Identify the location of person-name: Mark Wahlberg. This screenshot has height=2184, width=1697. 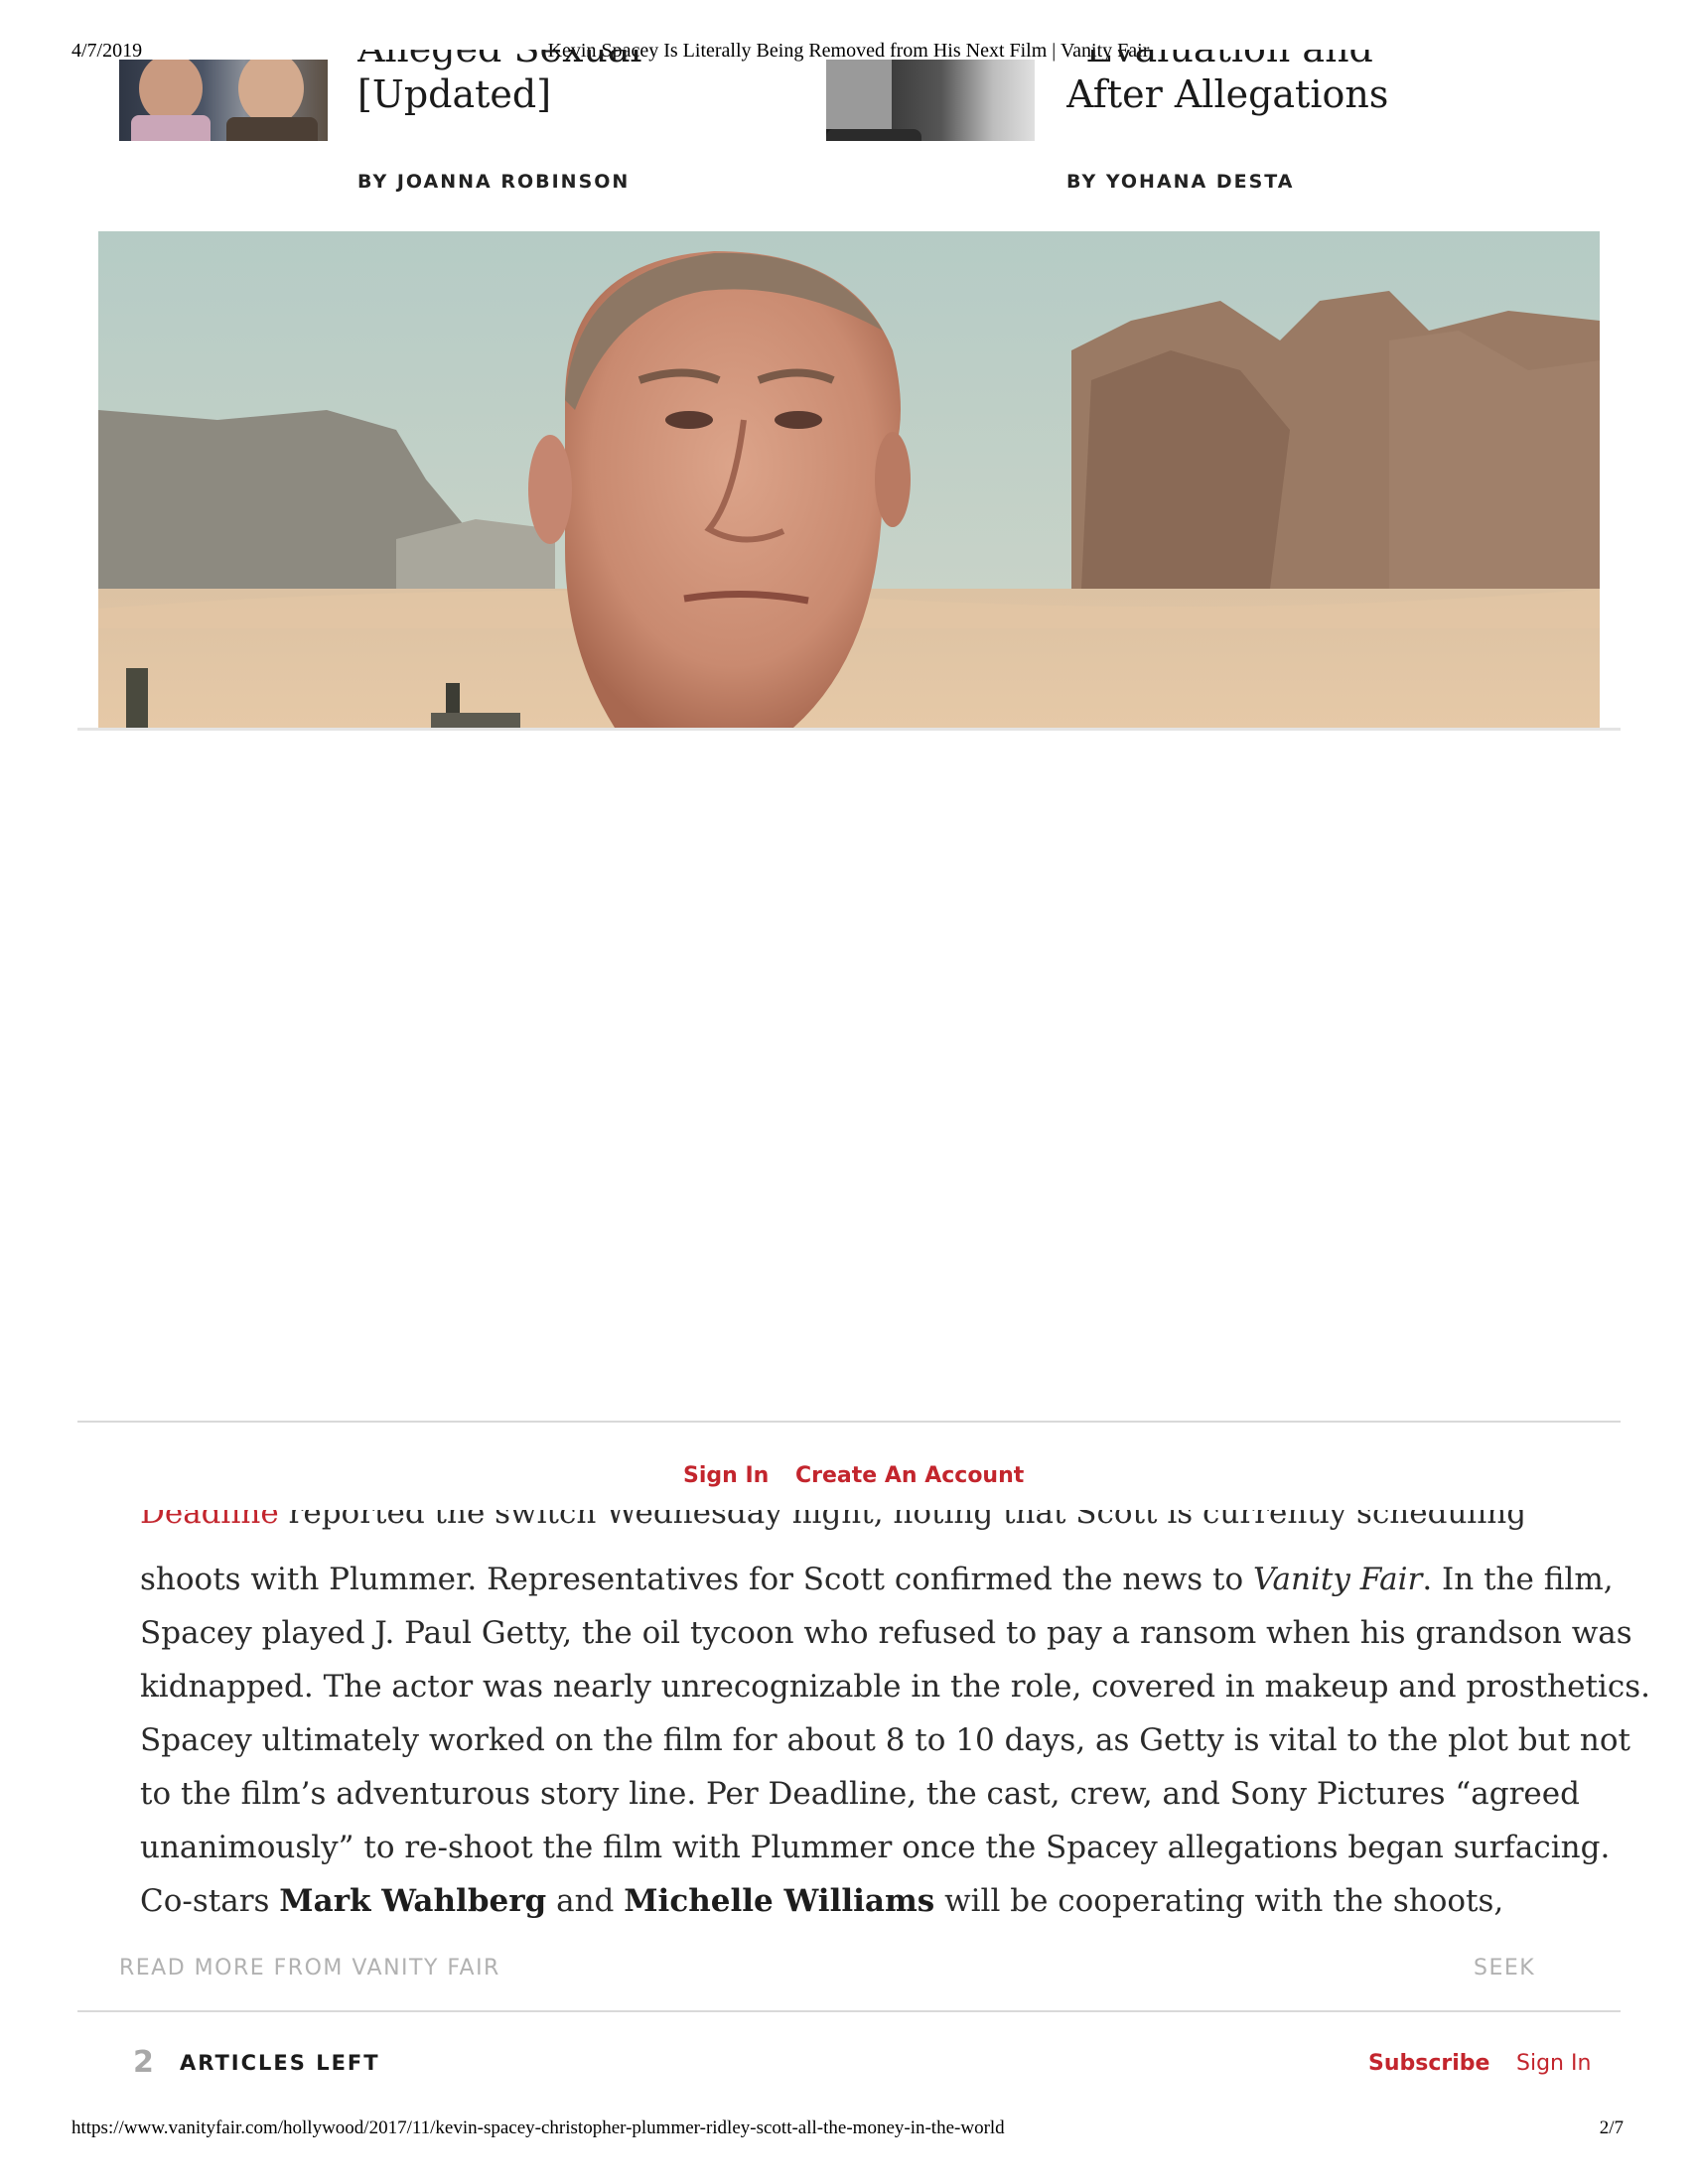
(413, 1901).